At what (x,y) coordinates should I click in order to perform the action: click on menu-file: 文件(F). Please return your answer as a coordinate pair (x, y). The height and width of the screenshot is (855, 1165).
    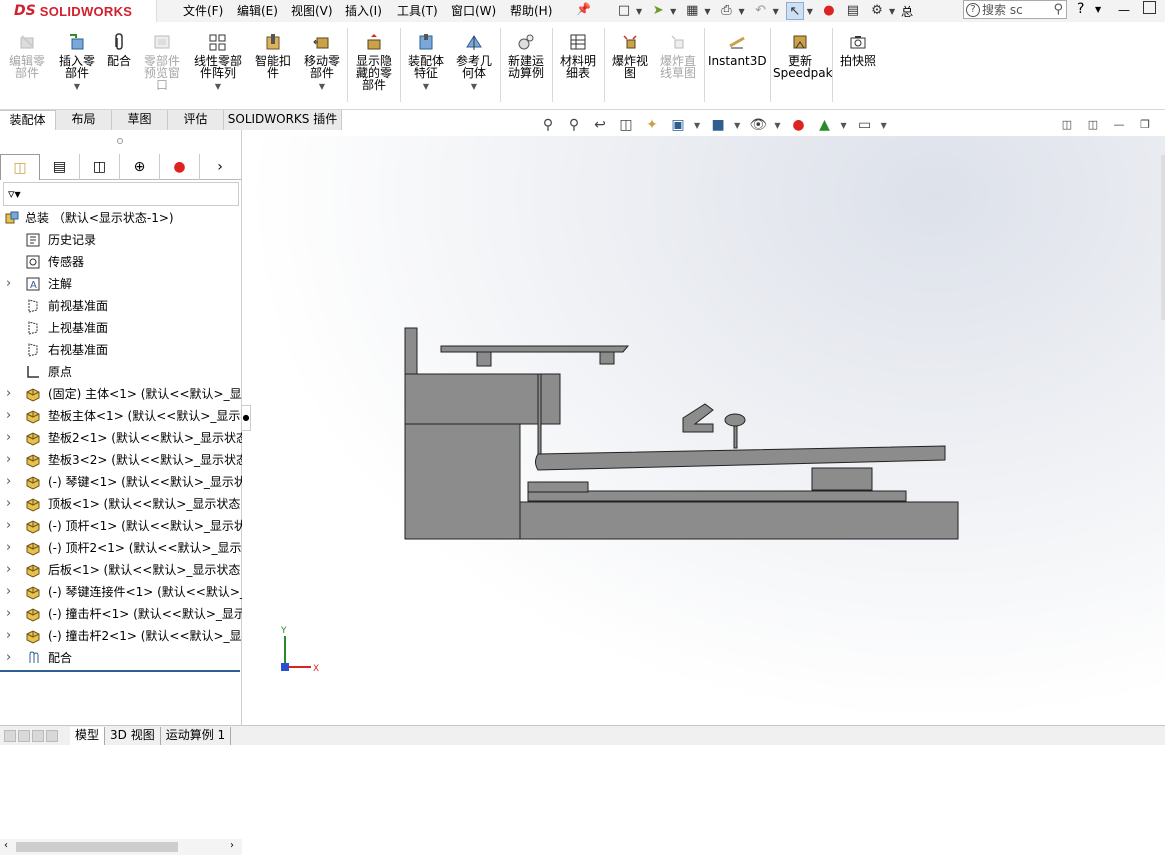
    Looking at the image, I should click on (203, 10).